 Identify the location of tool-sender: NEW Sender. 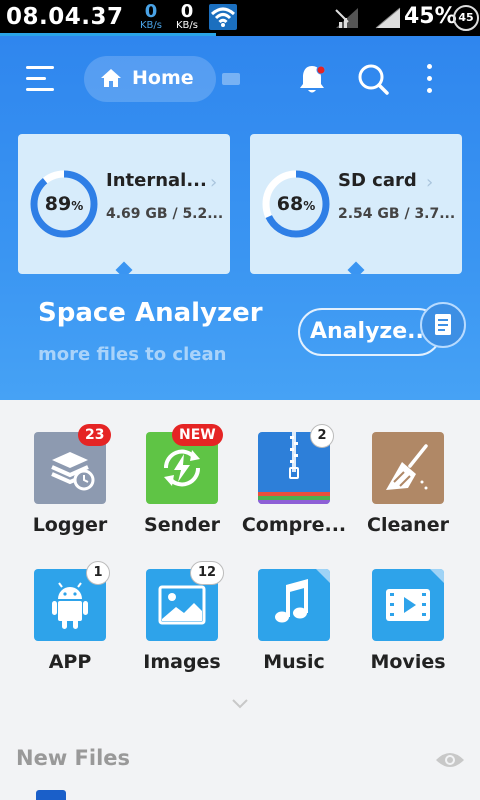
(180, 488).